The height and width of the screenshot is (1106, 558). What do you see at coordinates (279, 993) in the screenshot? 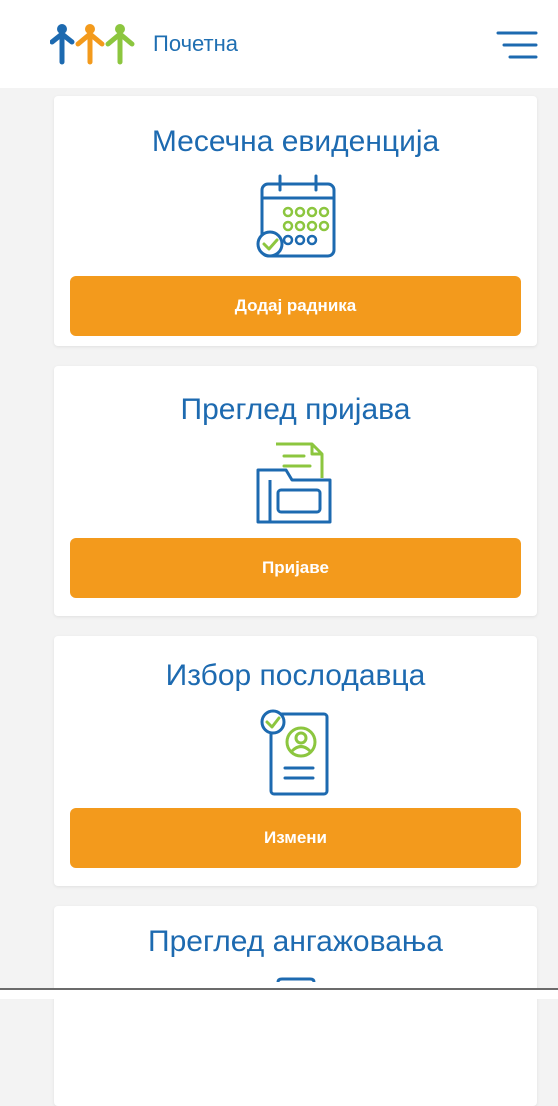
I see `bottom-edge` at bounding box center [279, 993].